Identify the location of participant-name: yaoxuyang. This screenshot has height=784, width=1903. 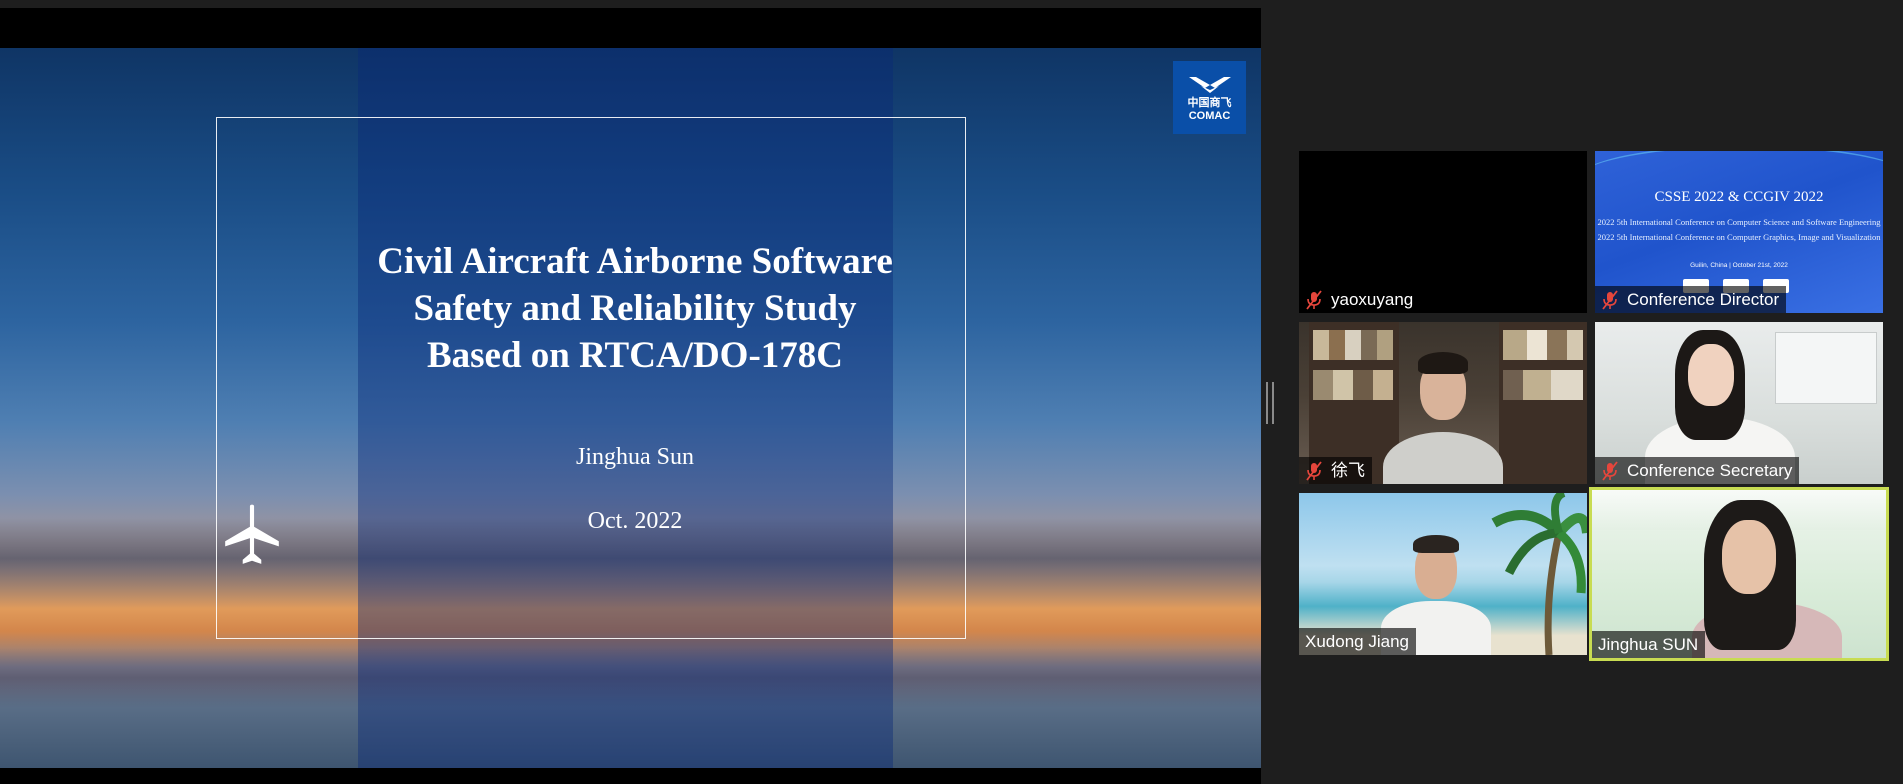
(1372, 299).